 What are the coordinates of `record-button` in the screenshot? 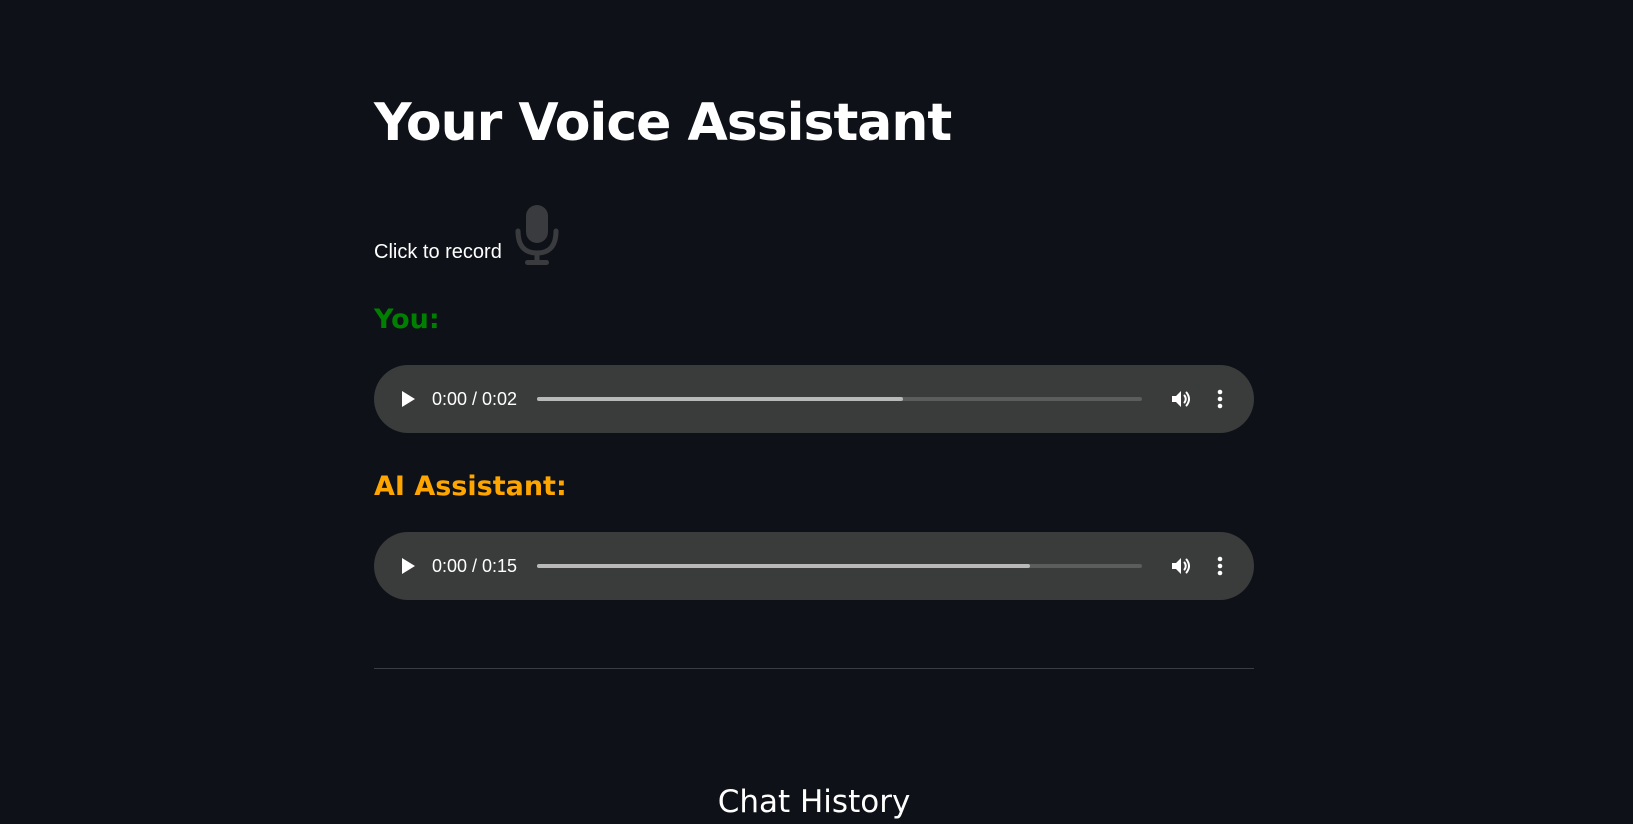 It's located at (537, 236).